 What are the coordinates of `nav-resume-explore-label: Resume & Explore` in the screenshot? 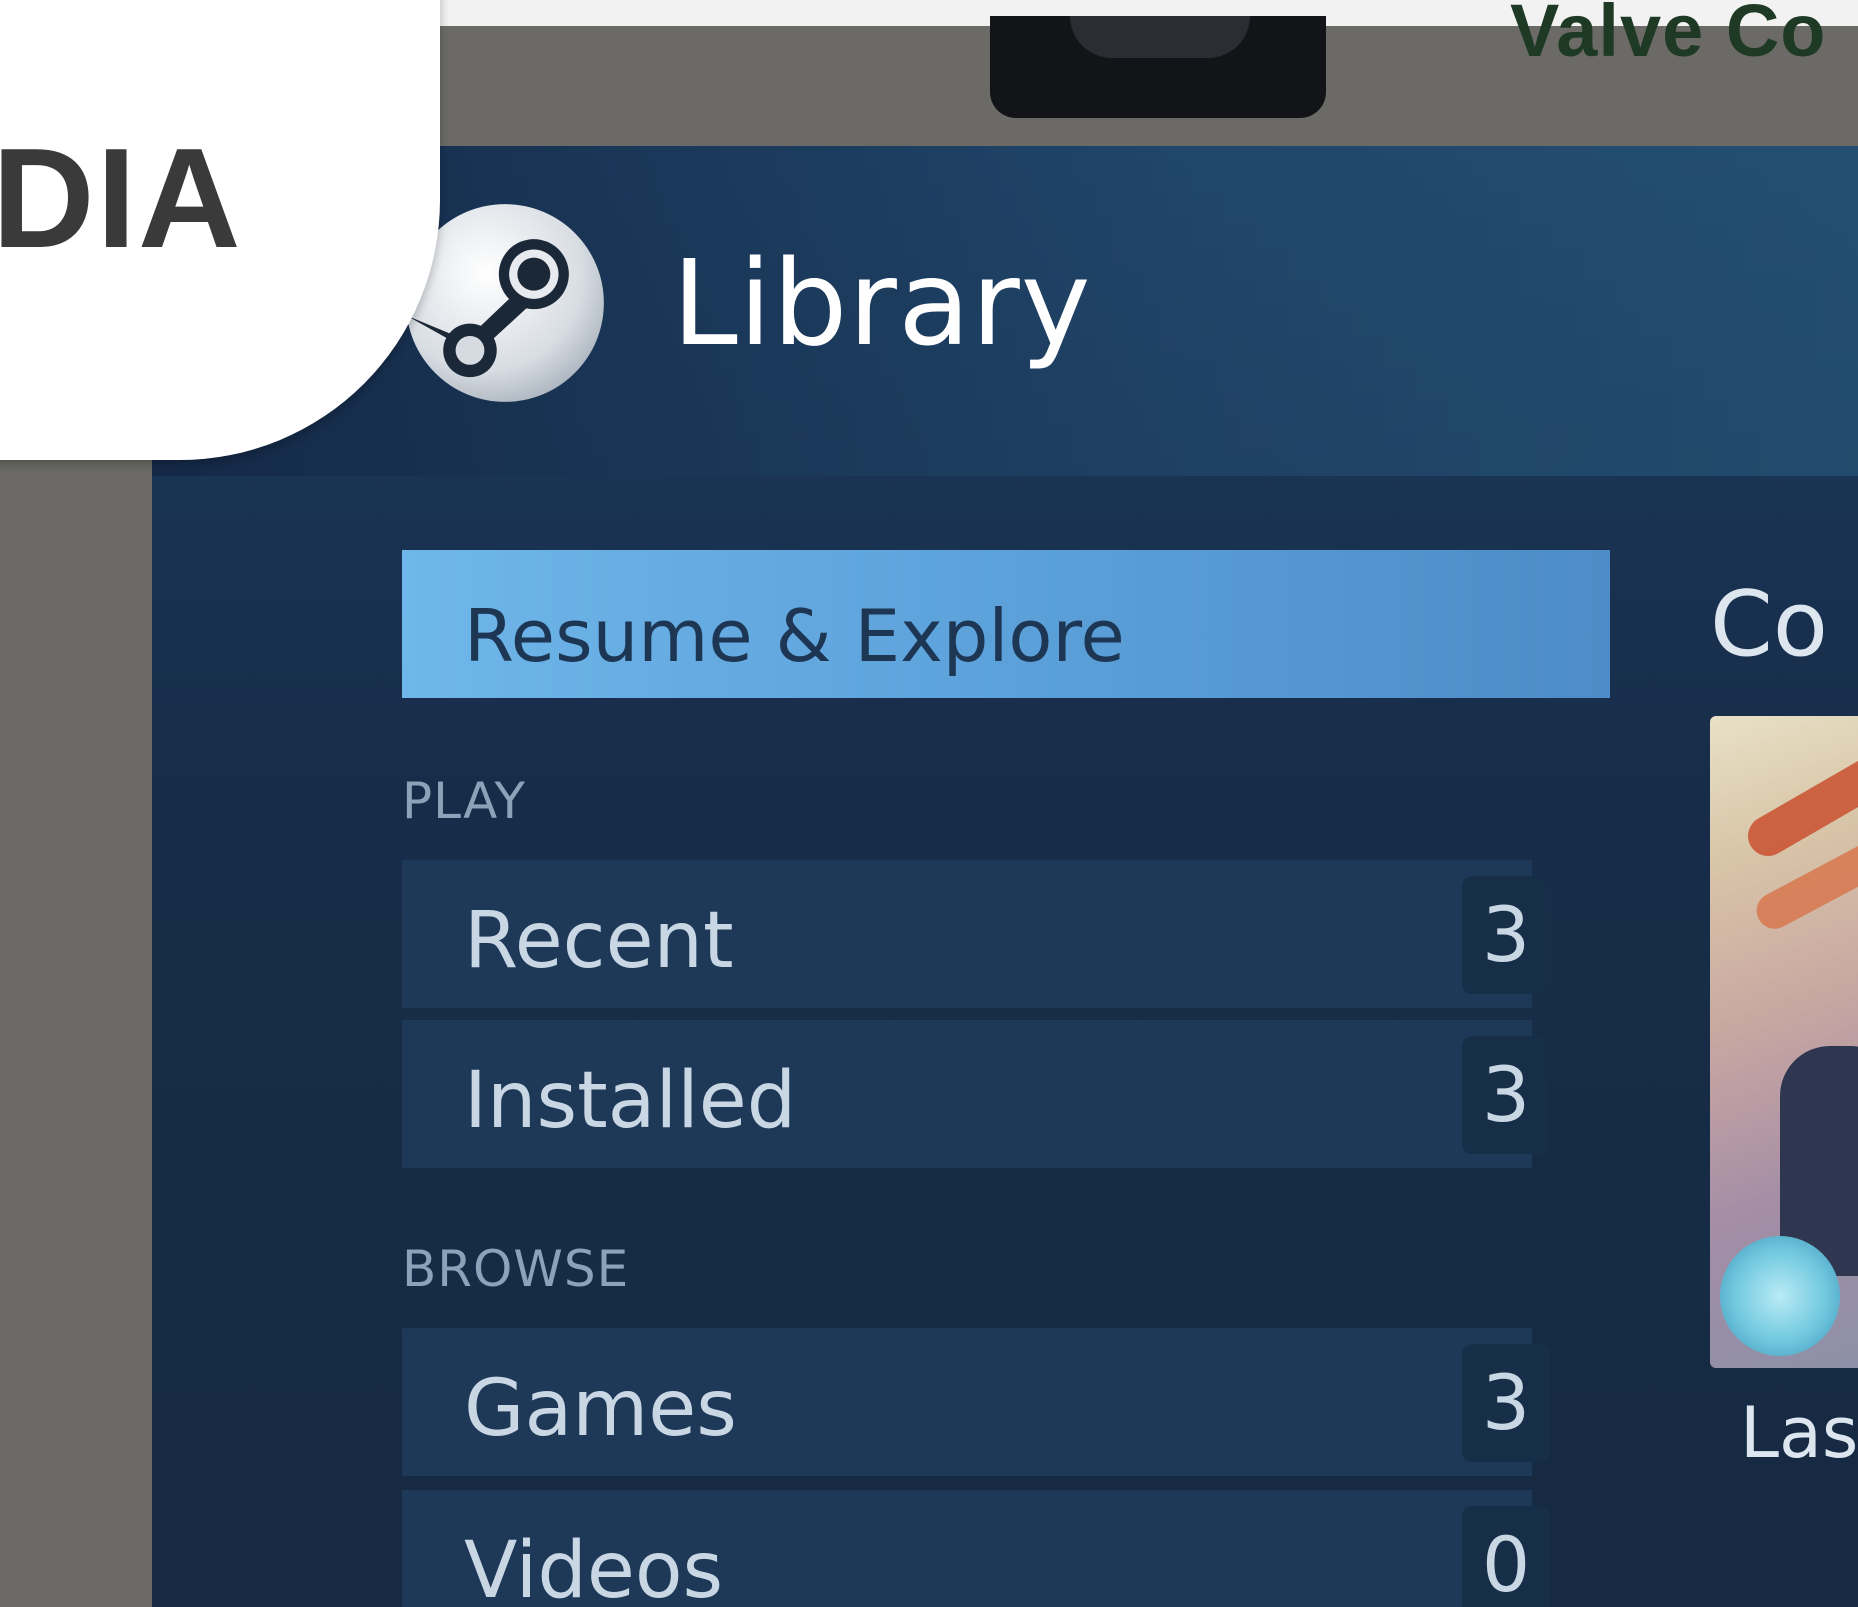 It's located at (794, 636).